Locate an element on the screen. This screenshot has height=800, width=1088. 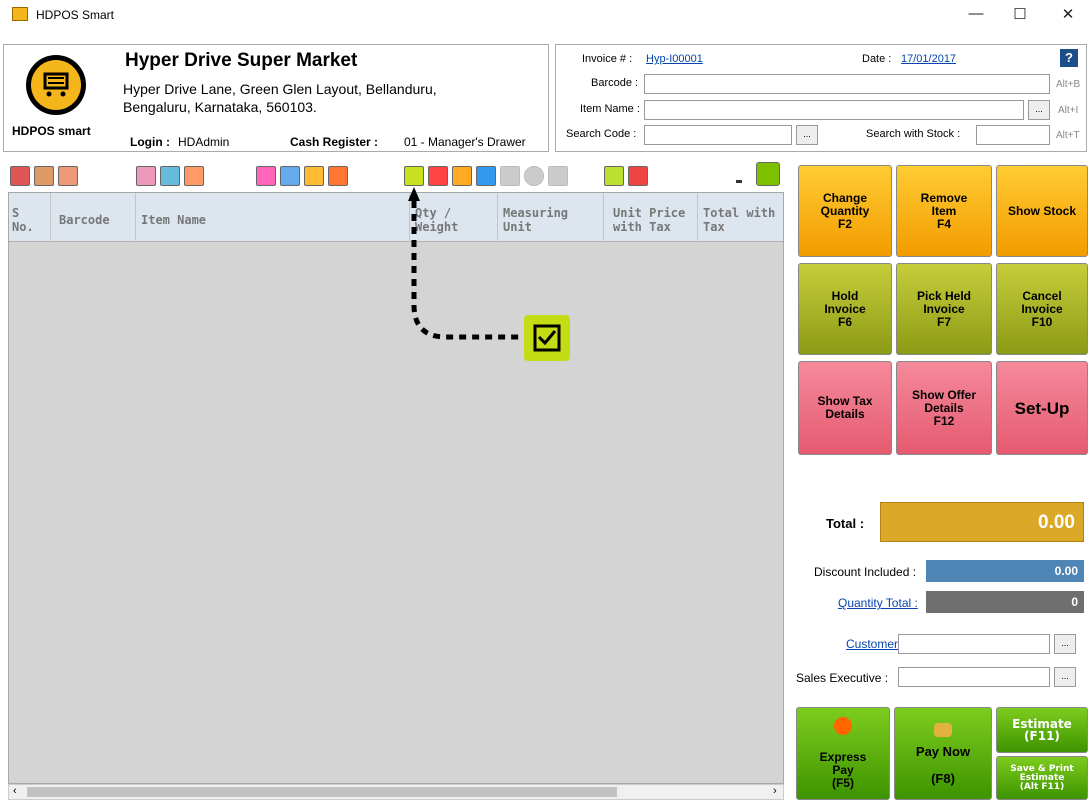
discount-label: Discount Included : is located at coordinates (865, 572).